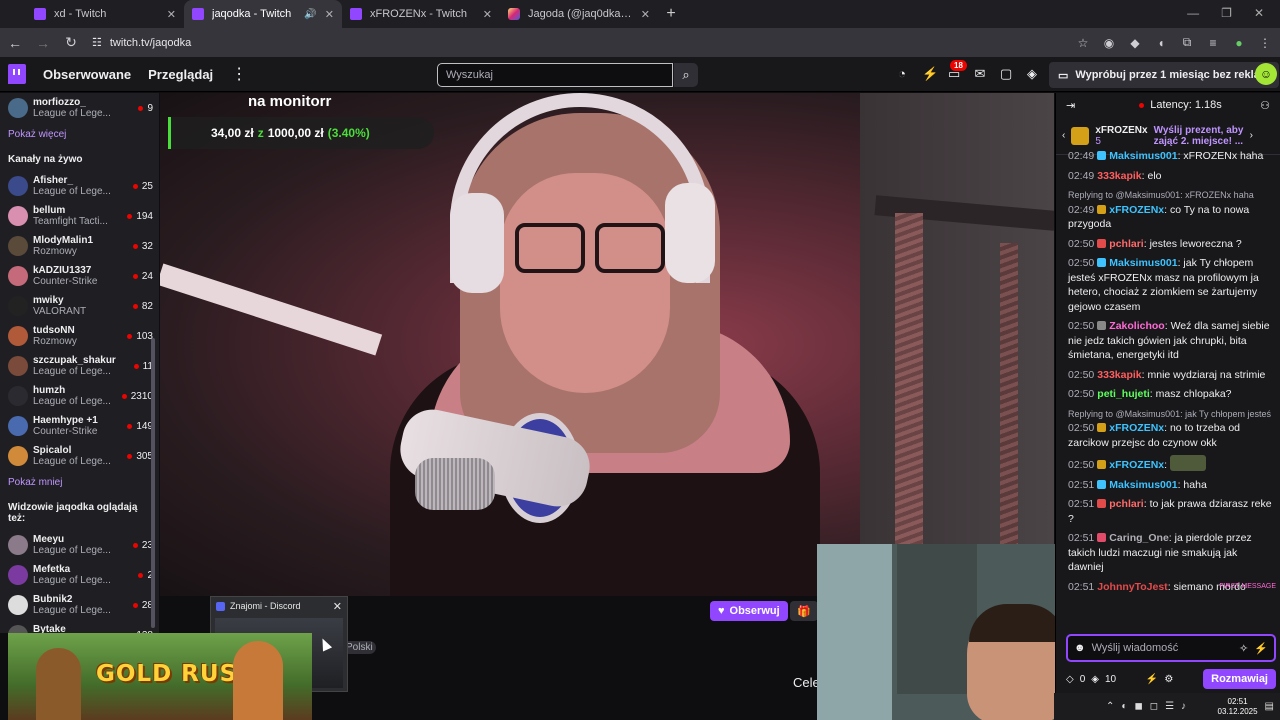 The width and height of the screenshot is (1280, 720). I want to click on chat-message: 02:50 333kapik: mnie wydziaraj na strimie, so click(1170, 375).